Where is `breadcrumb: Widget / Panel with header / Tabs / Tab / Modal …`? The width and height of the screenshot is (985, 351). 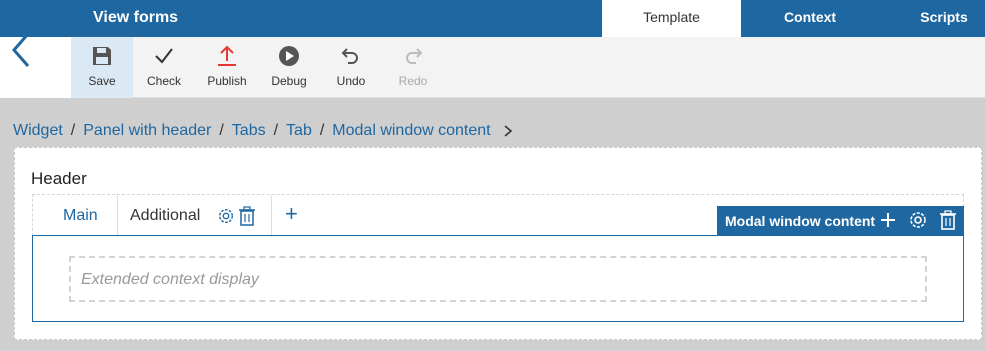 breadcrumb: Widget / Panel with header / Tabs / Tab / Modal … is located at coordinates (263, 131).